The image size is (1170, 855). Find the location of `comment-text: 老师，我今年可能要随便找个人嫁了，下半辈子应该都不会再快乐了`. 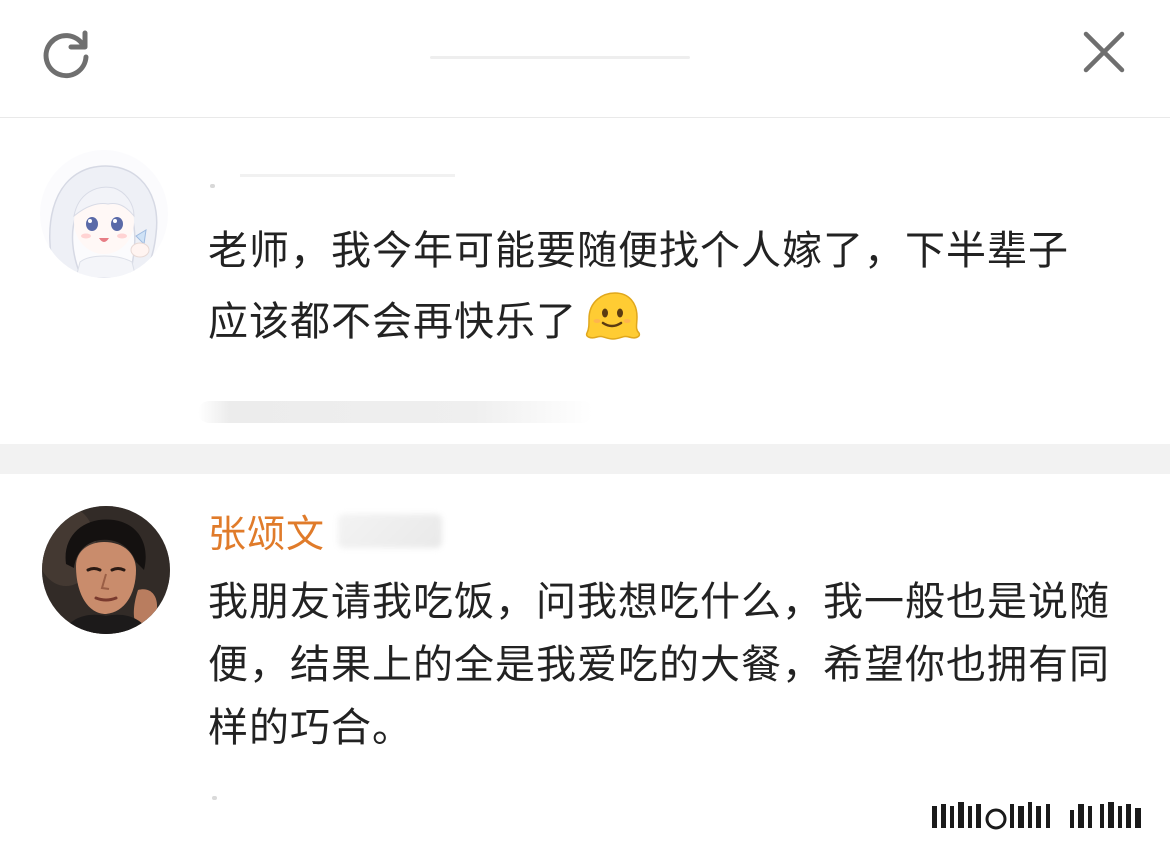

comment-text: 老师，我今年可能要随便找个人嫁了，下半辈子应该都不会再快乐了 is located at coordinates (658, 290).